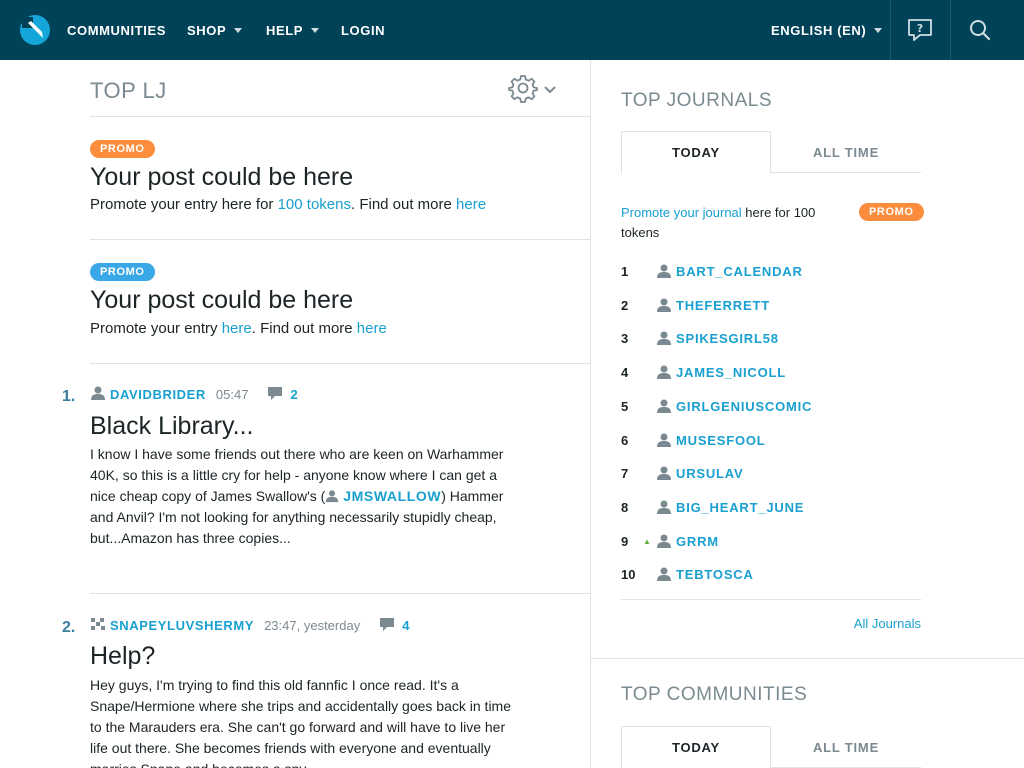 The image size is (1024, 768). Describe the element at coordinates (392, 496) in the screenshot. I see `mentioned-user-link: JMSWALLOW` at that location.